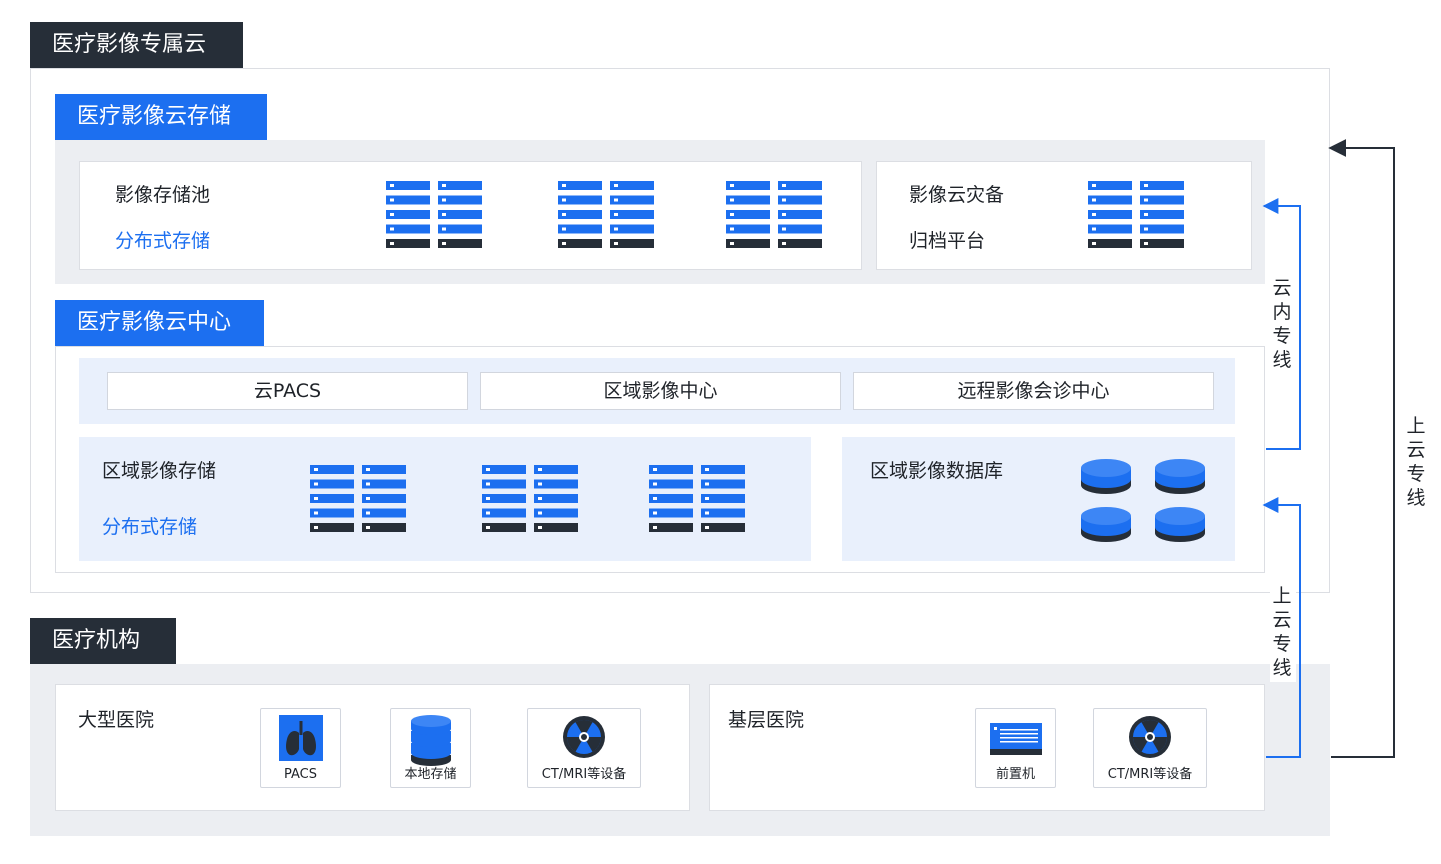 The width and height of the screenshot is (1441, 864). What do you see at coordinates (1416, 462) in the screenshot?
I see `upload-outer-label: 上云专线` at bounding box center [1416, 462].